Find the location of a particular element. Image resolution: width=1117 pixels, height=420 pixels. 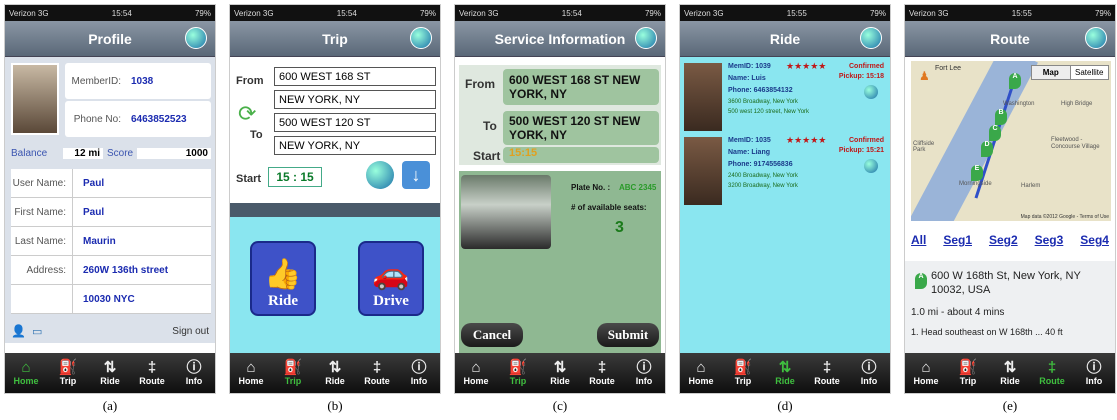

map-marker: B is located at coordinates (1001, 117).